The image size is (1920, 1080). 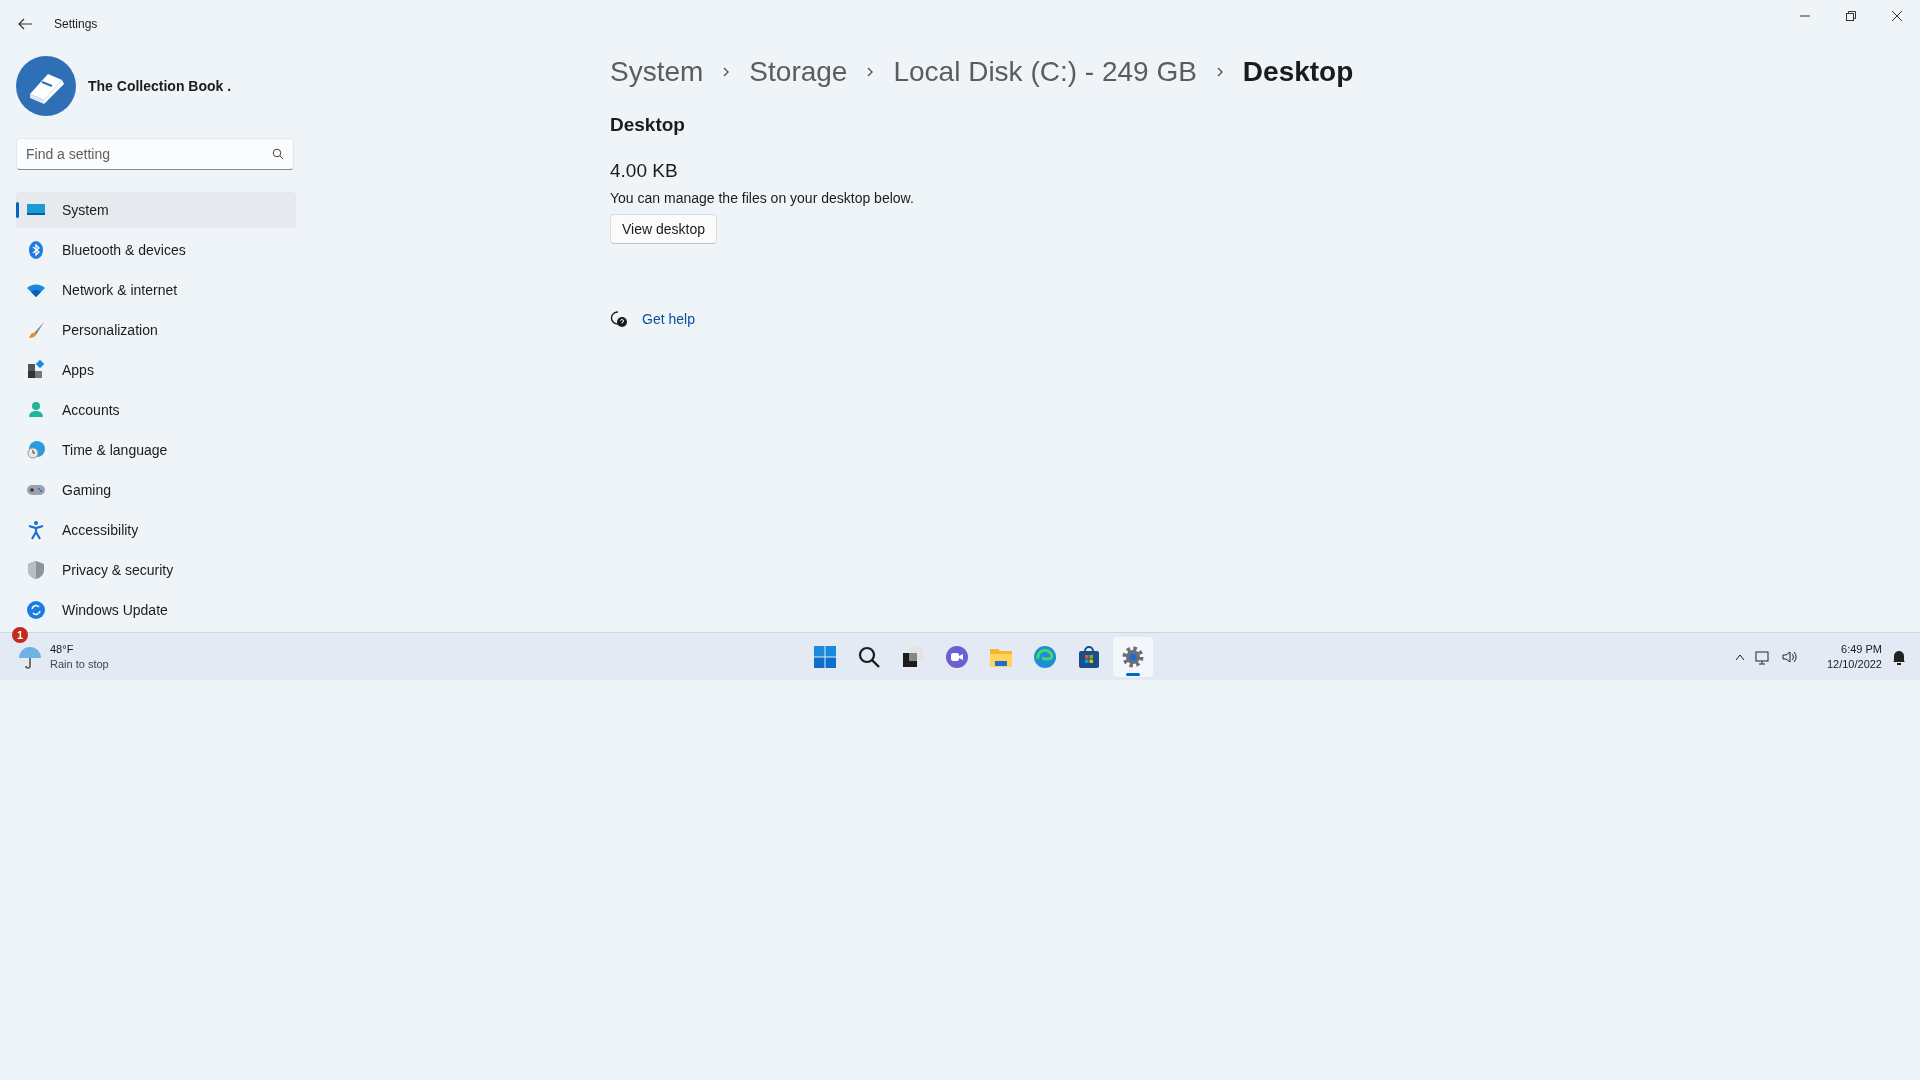 What do you see at coordinates (79, 664) in the screenshot?
I see `weather-condition: Rain to stop` at bounding box center [79, 664].